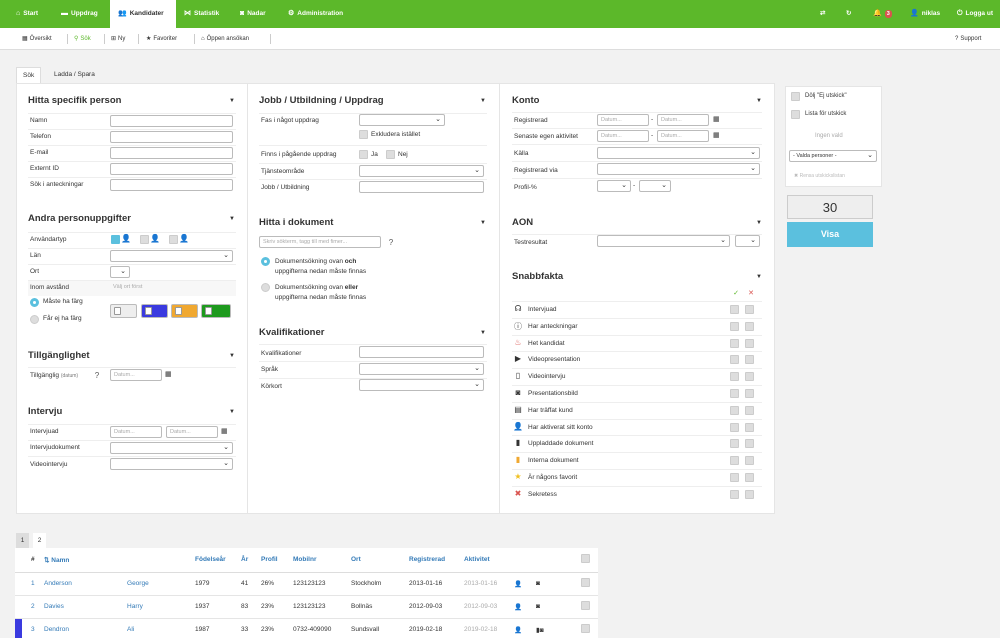 This screenshot has height=638, width=1000. I want to click on refresh-icon: ↻, so click(848, 14).